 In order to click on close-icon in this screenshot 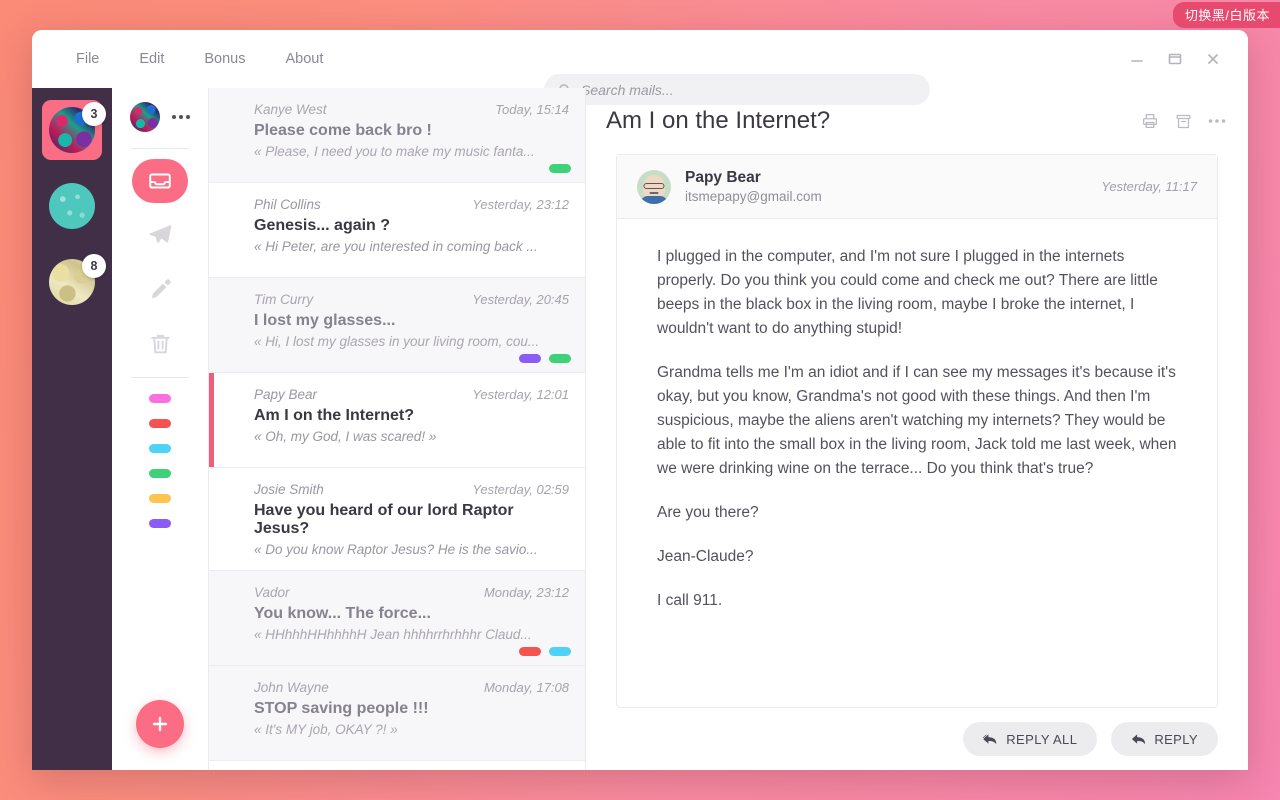, I will do `click(1213, 59)`.